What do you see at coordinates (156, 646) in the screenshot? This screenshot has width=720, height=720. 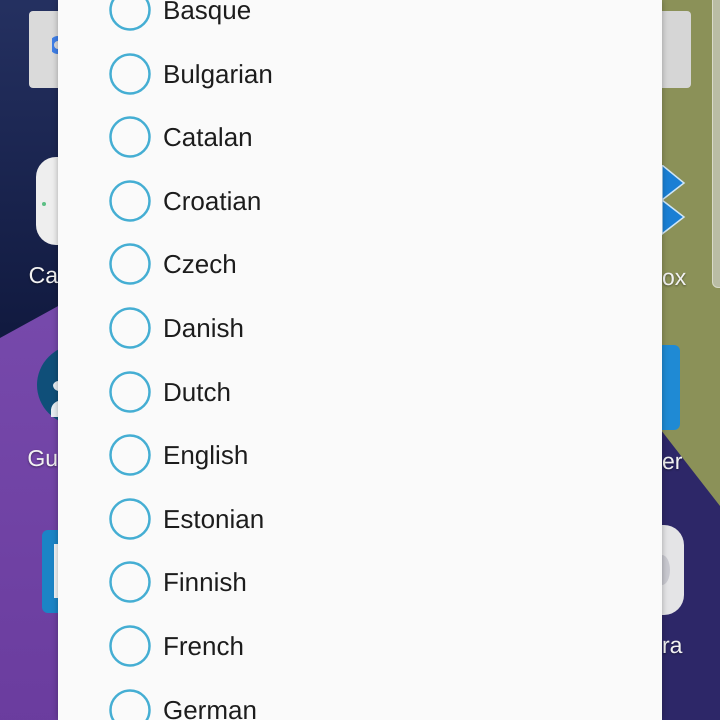 I see `language-option: French` at bounding box center [156, 646].